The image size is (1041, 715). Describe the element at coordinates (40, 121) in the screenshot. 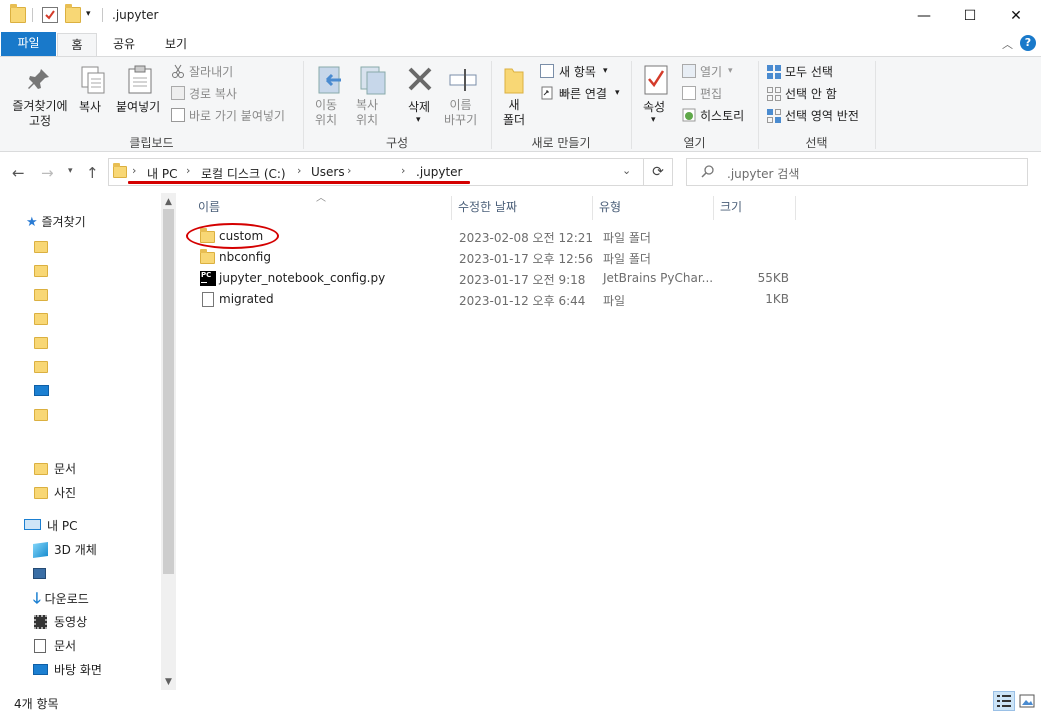

I see `pin-label-line2: 고정` at that location.